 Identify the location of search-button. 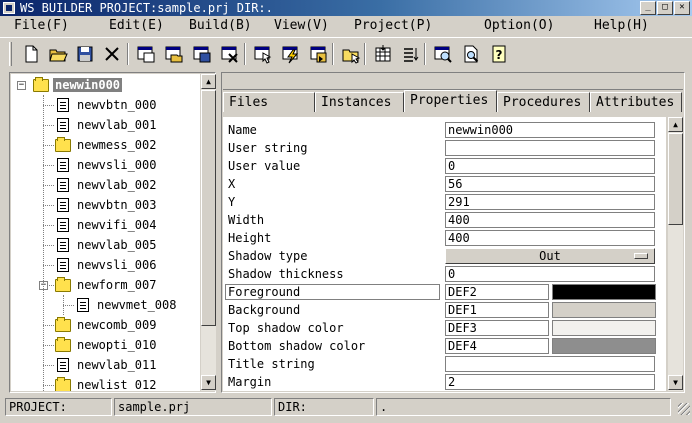
(471, 54).